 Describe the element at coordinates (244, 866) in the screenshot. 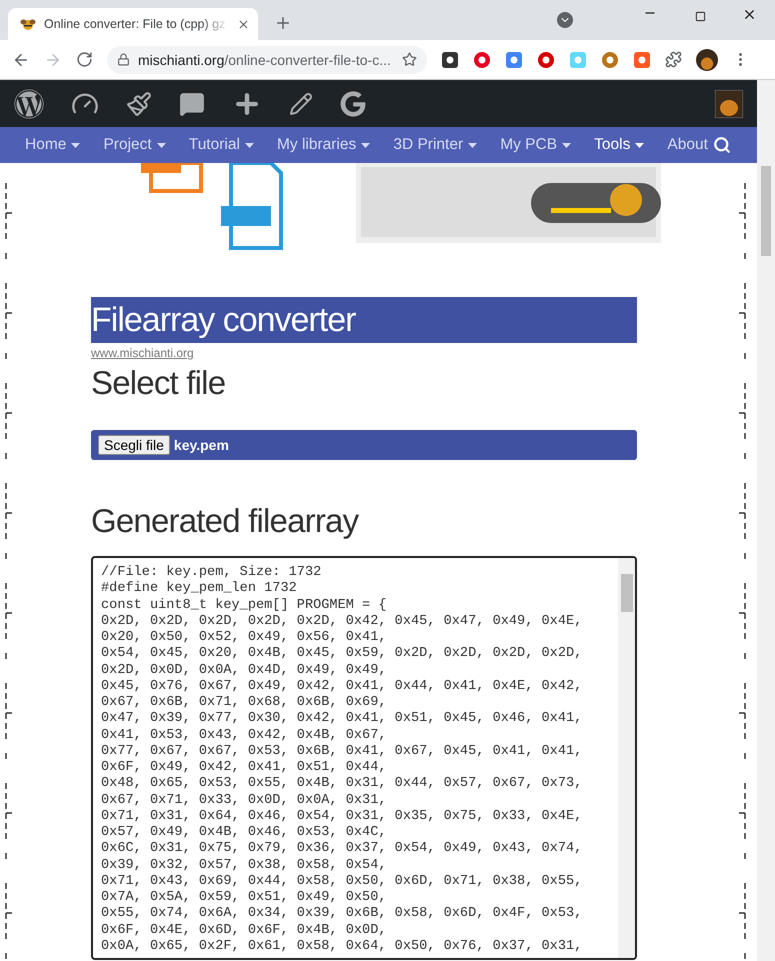

I see `code-line: 0x39, 0x32, 0x57, 0x38, 0x58, 0x54,` at that location.